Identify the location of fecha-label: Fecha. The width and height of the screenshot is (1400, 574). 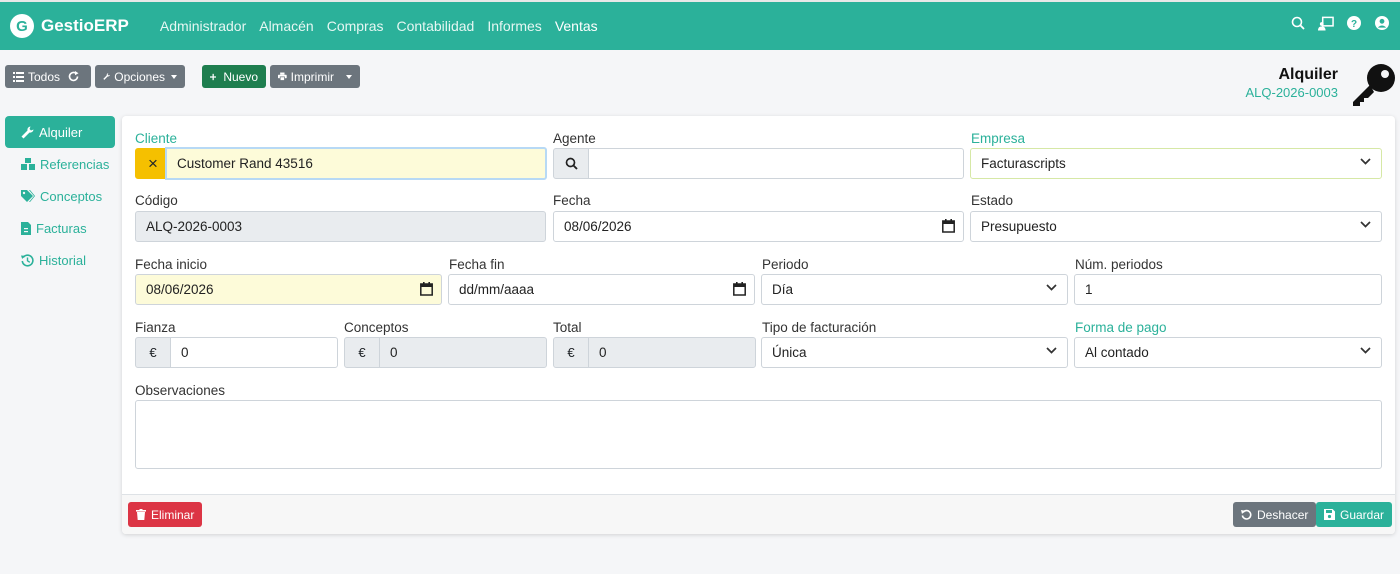
(572, 200).